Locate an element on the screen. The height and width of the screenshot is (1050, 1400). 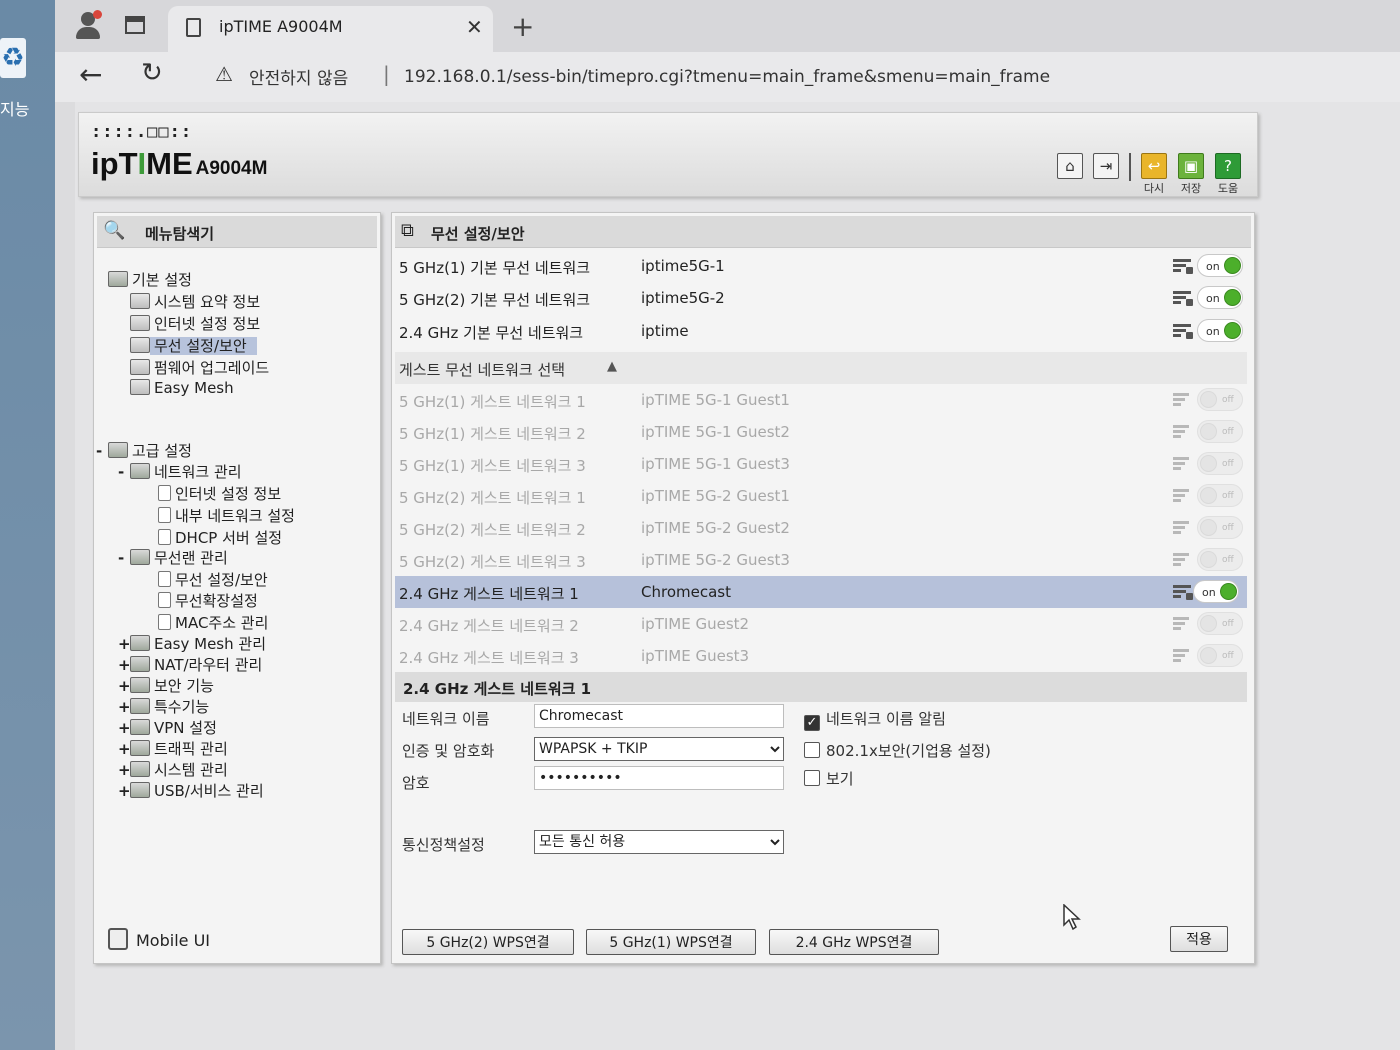
tree-system-summary: 시스템 요약 정보 is located at coordinates (195, 301).